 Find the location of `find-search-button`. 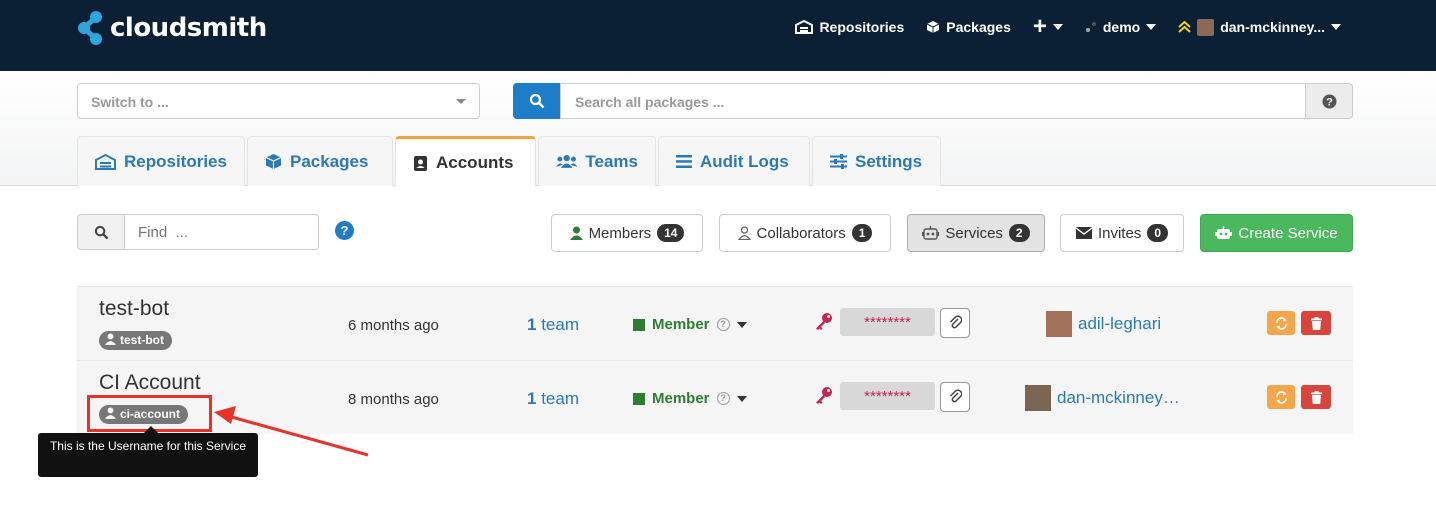

find-search-button is located at coordinates (101, 232).